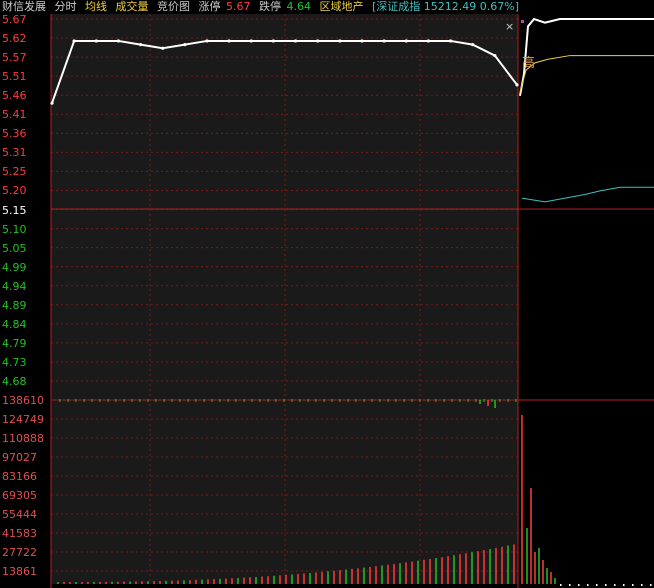 This screenshot has height=588, width=654. I want to click on price-tick-label: 5.46, so click(14, 96).